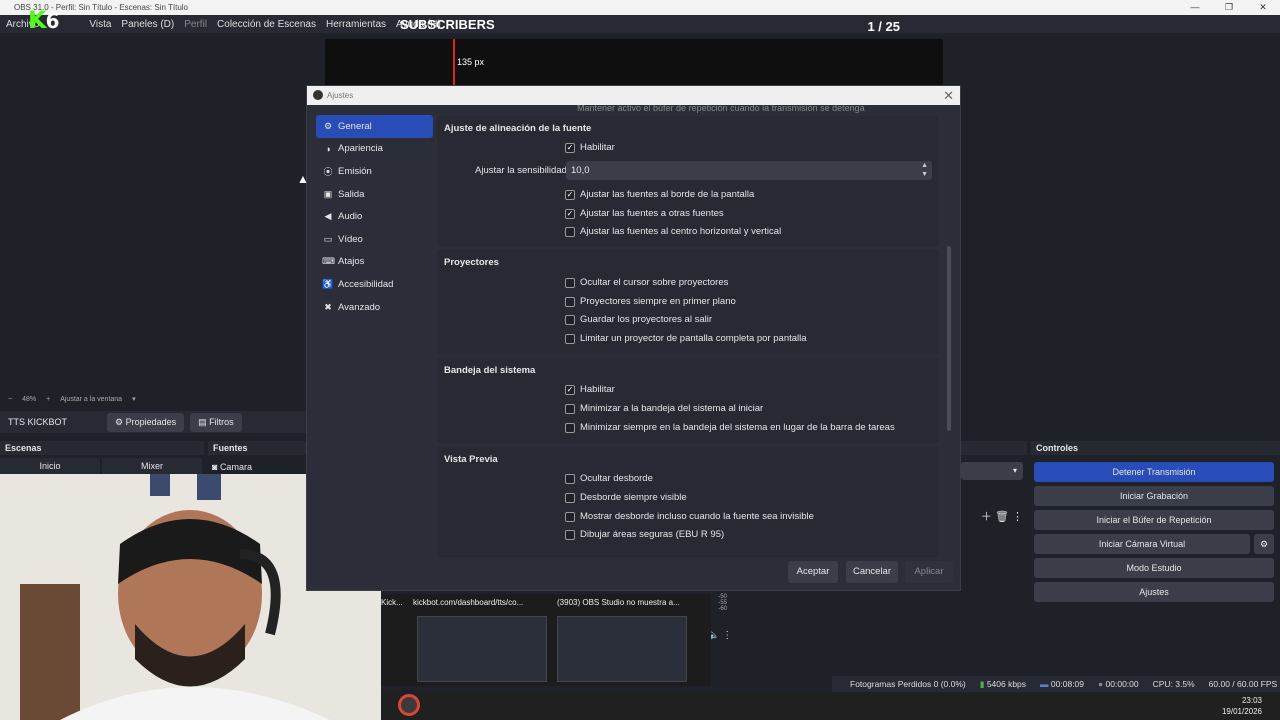 Image resolution: width=1280 pixels, height=720 pixels. What do you see at coordinates (1243, 684) in the screenshot?
I see `fps: 60.00 / 60.00 FPS` at bounding box center [1243, 684].